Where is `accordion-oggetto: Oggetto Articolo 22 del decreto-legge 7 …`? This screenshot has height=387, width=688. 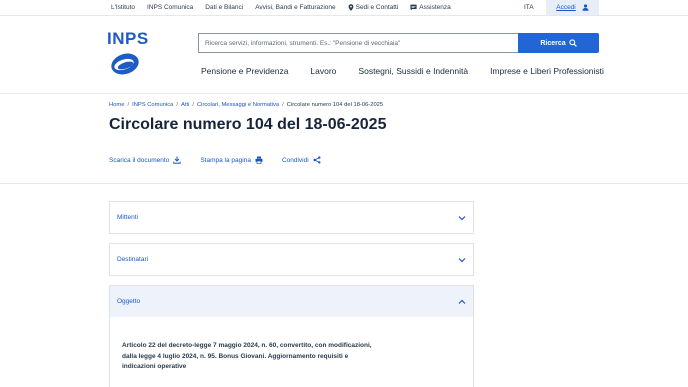
accordion-oggetto: Oggetto Articolo 22 del decreto-legge 7 … is located at coordinates (291, 336).